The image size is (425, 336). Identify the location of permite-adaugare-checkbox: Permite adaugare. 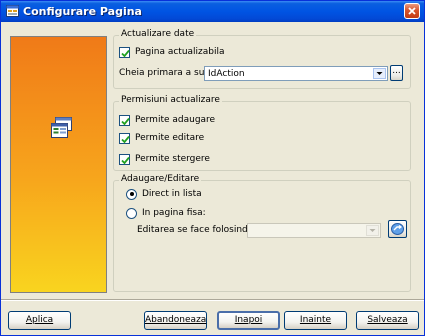
(167, 120).